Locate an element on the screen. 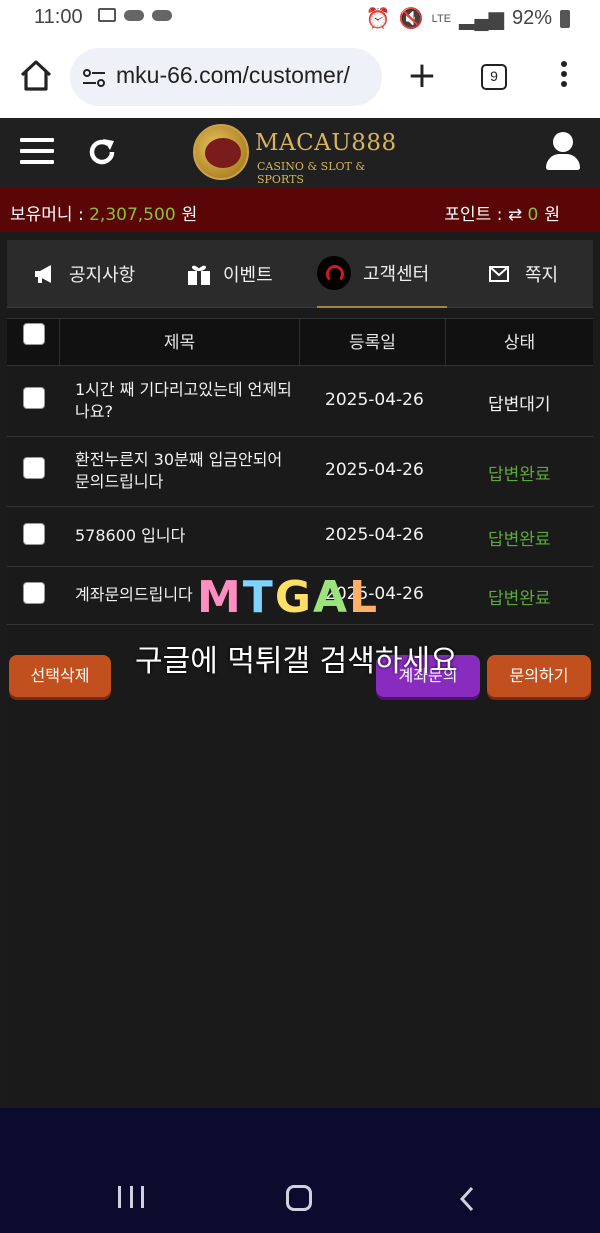 The width and height of the screenshot is (600, 1233). exchange-icon: ⇄ is located at coordinates (518, 215).